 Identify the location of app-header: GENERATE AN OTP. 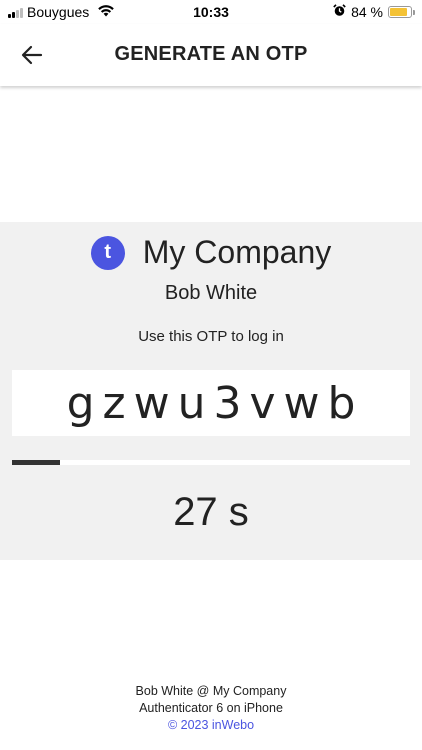
(211, 55).